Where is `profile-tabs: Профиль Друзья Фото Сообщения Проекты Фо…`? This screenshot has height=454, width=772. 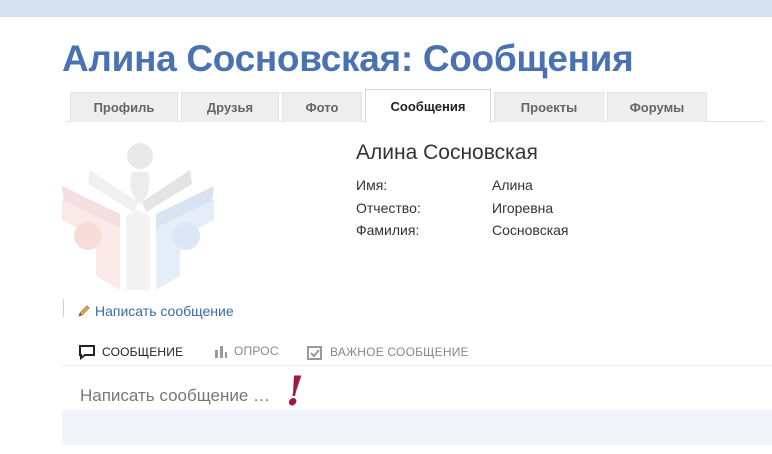
profile-tabs: Профиль Друзья Фото Сообщения Проекты Фо… is located at coordinates (415, 106).